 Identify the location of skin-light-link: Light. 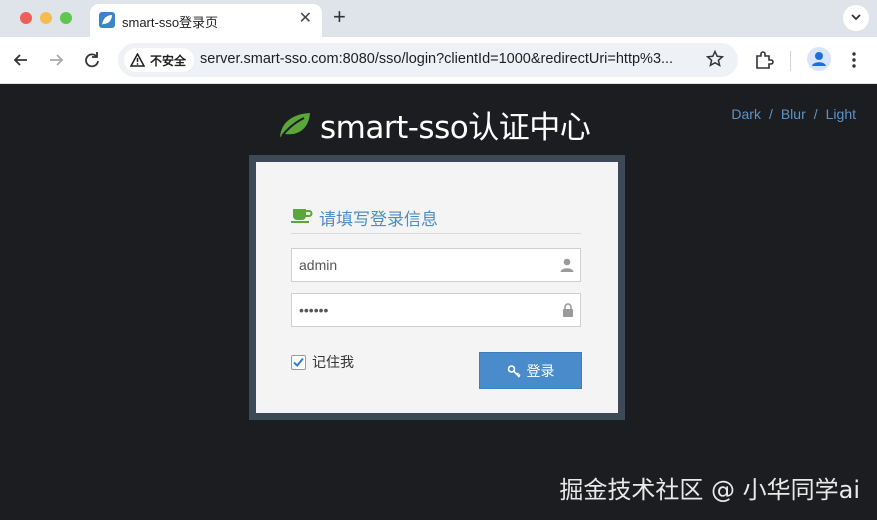
(841, 114).